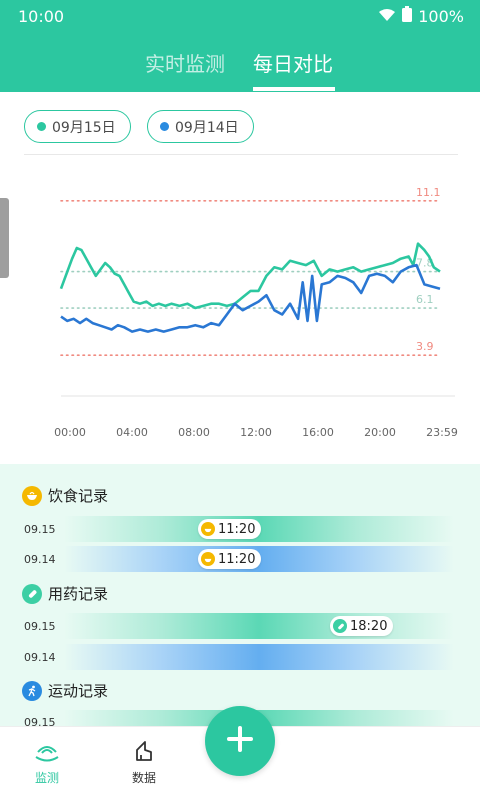  What do you see at coordinates (164, 126) in the screenshot?
I see `series-dot-blue` at bounding box center [164, 126].